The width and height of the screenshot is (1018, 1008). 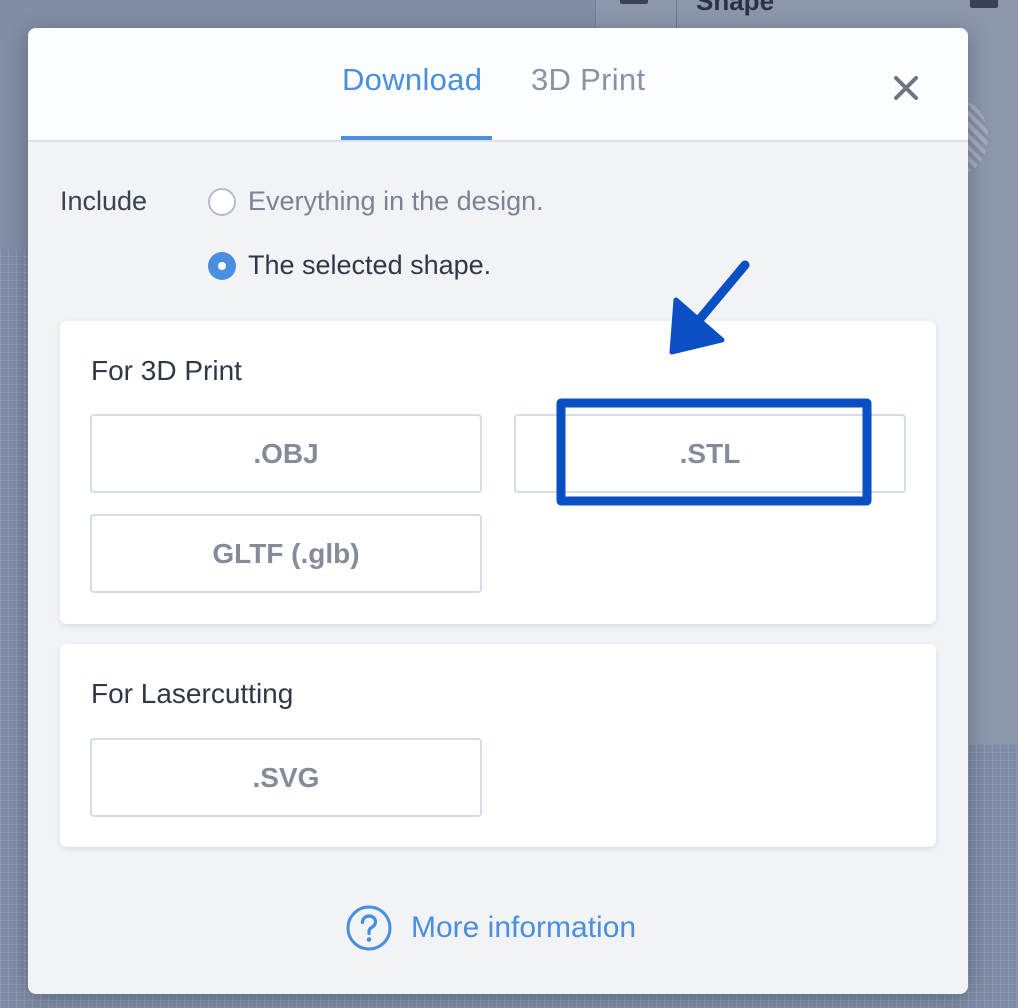 I want to click on help-circle-icon, so click(x=369, y=928).